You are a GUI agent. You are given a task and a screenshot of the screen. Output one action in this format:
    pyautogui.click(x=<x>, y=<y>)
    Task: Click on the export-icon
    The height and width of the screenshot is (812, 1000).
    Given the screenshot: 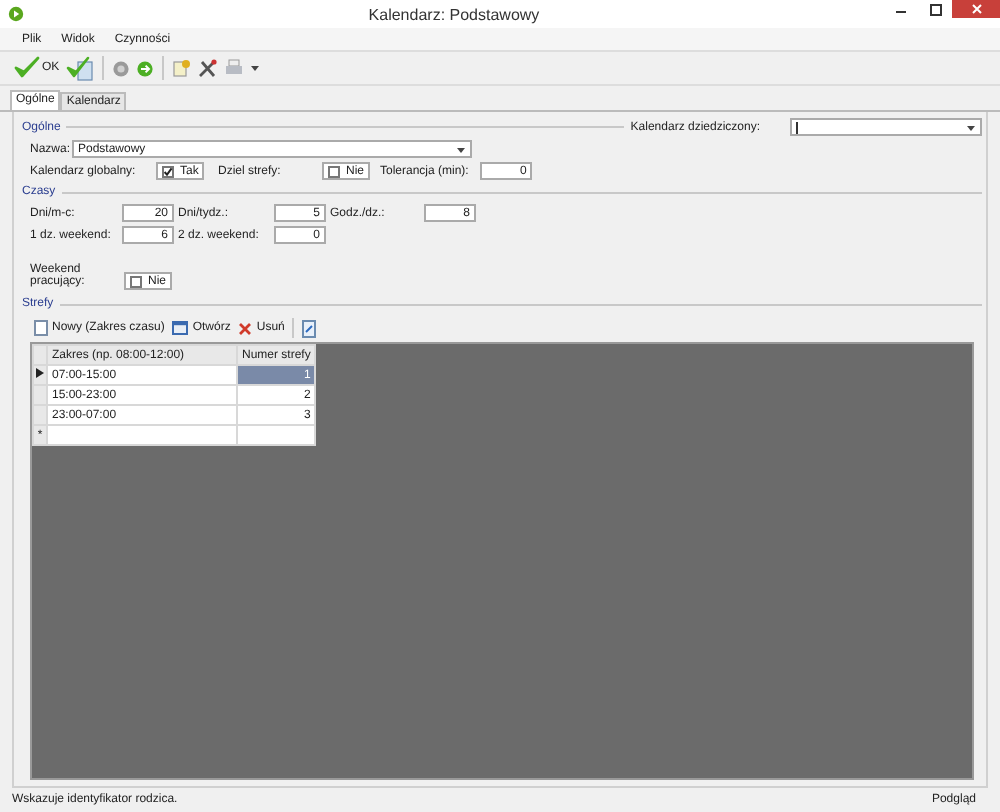 What is the action you would take?
    pyautogui.click(x=310, y=328)
    